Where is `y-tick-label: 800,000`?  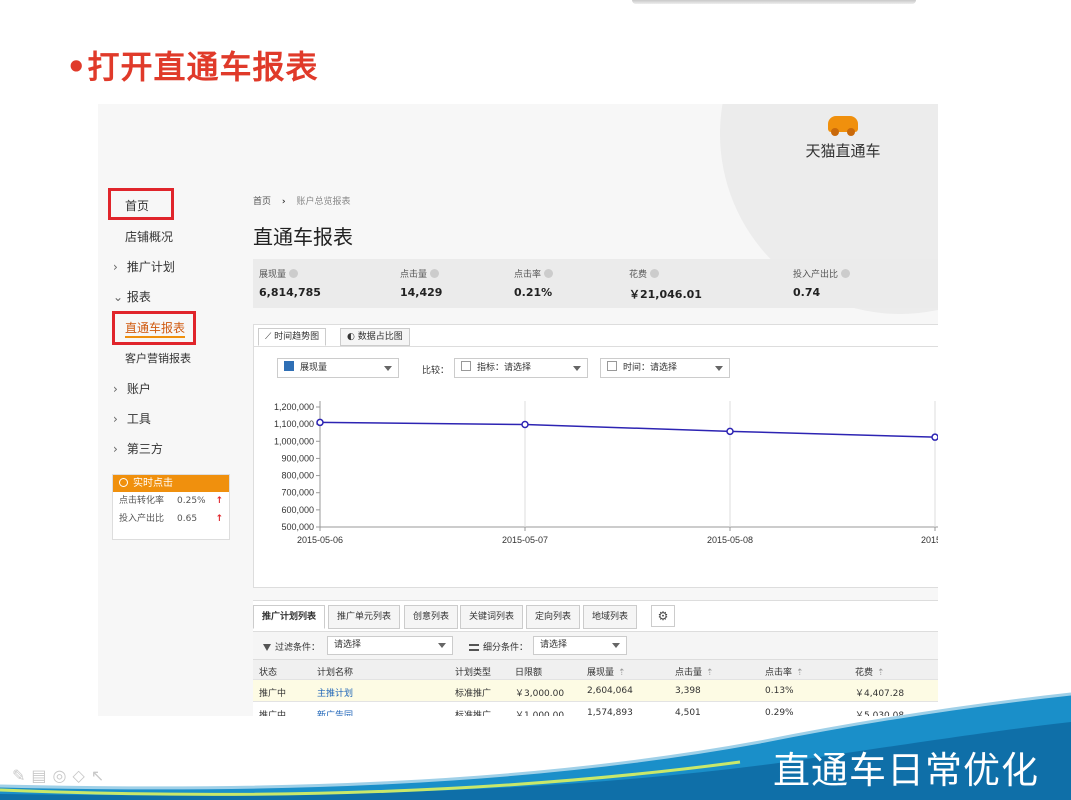 y-tick-label: 800,000 is located at coordinates (297, 476).